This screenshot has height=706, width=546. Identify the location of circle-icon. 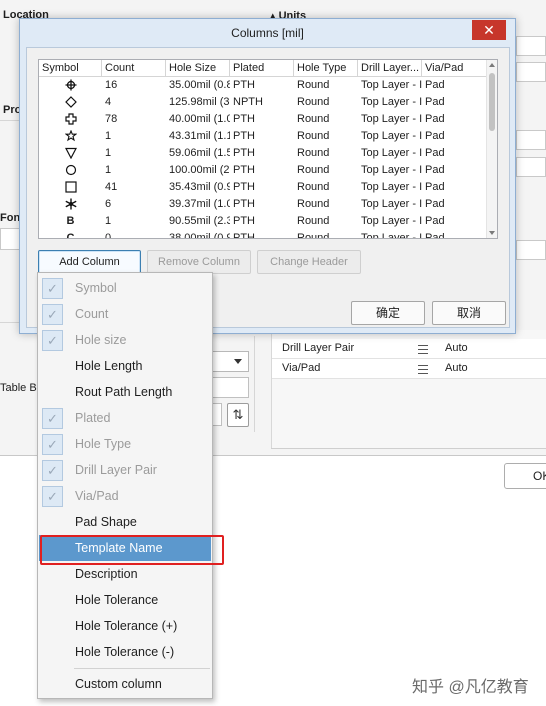
(71, 170).